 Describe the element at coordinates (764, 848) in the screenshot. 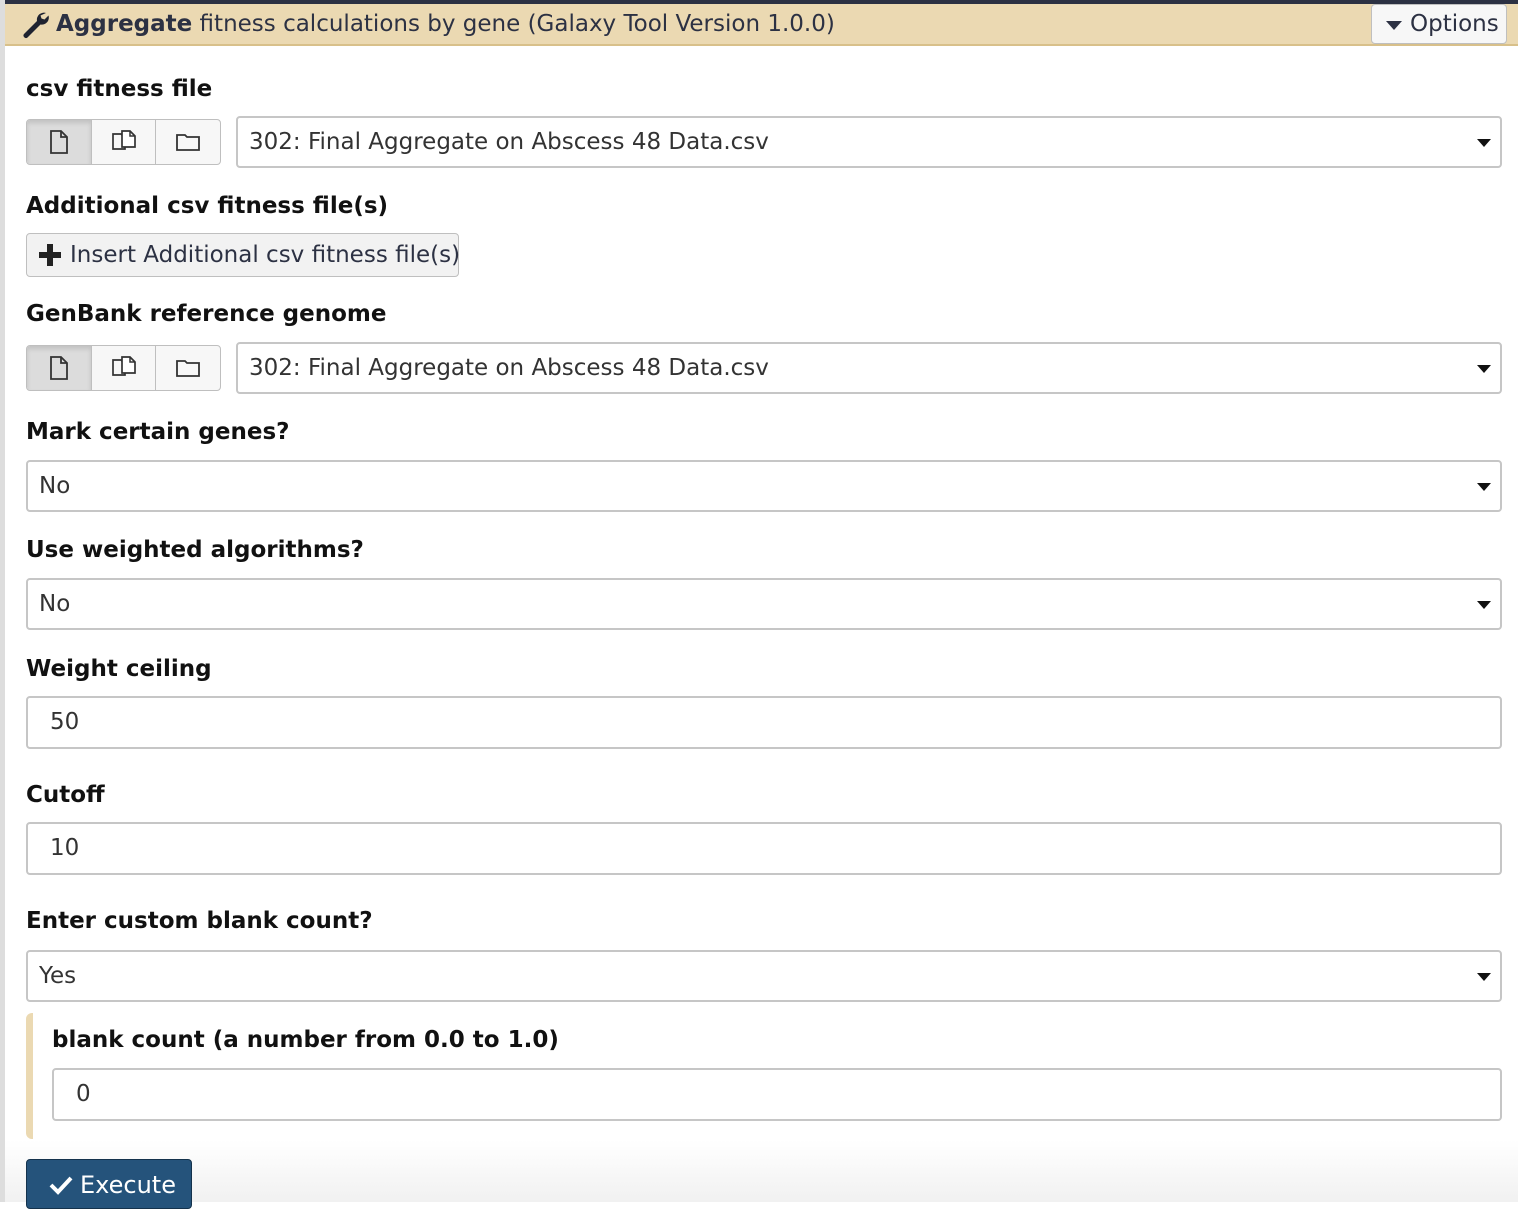

I see `cutoff-input: 10` at that location.